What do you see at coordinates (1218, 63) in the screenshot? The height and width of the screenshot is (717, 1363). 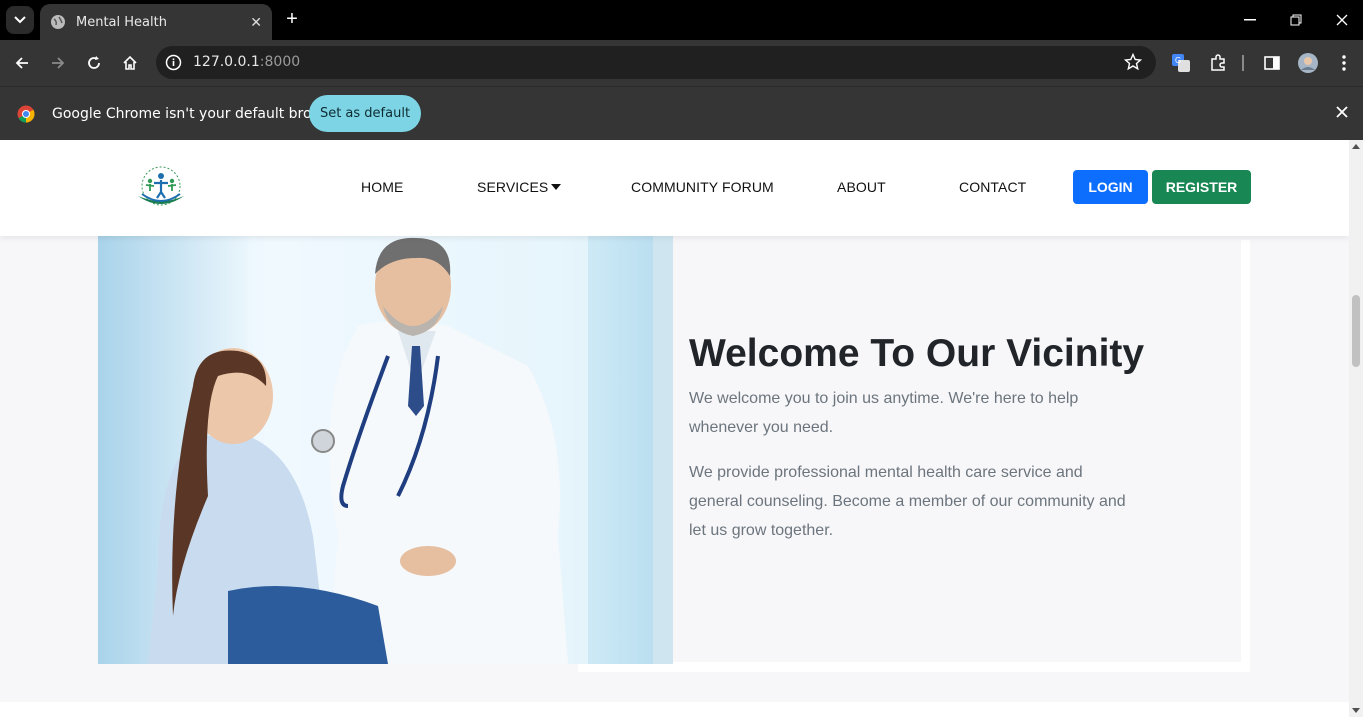 I see `extensions-icon` at bounding box center [1218, 63].